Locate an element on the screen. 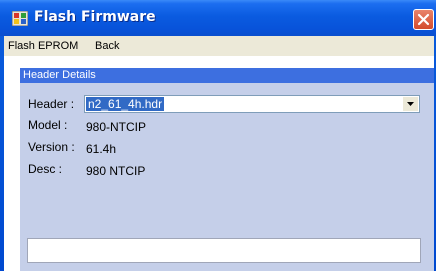 Image resolution: width=436 pixels, height=271 pixels. model-label: Model : is located at coordinates (48, 125).